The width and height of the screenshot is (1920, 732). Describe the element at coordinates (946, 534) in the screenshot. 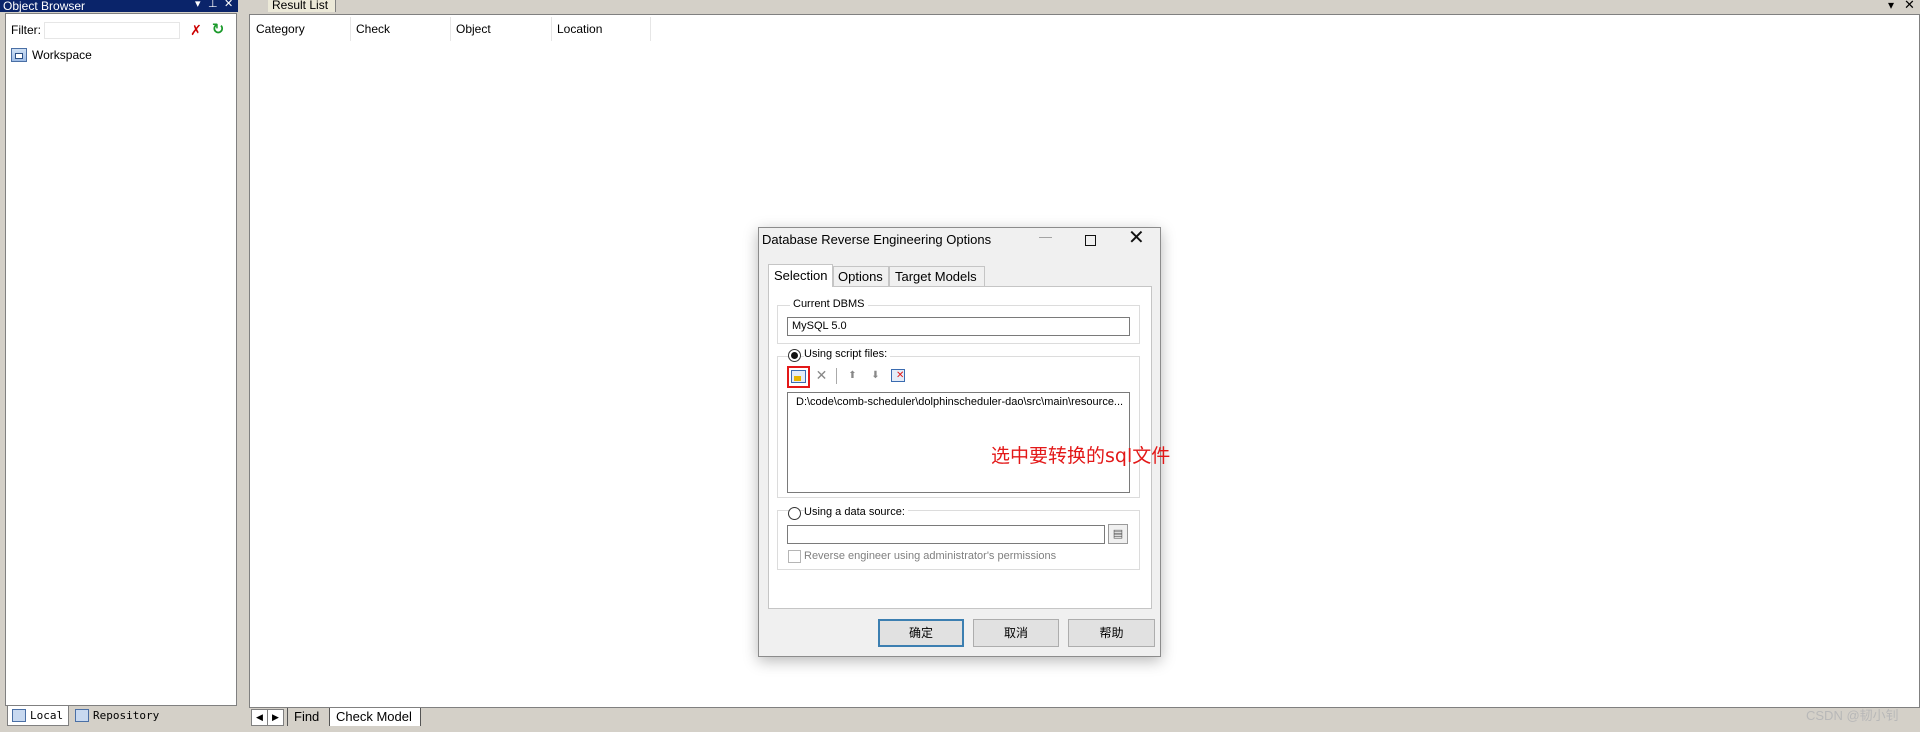

I see `data-source-field` at that location.